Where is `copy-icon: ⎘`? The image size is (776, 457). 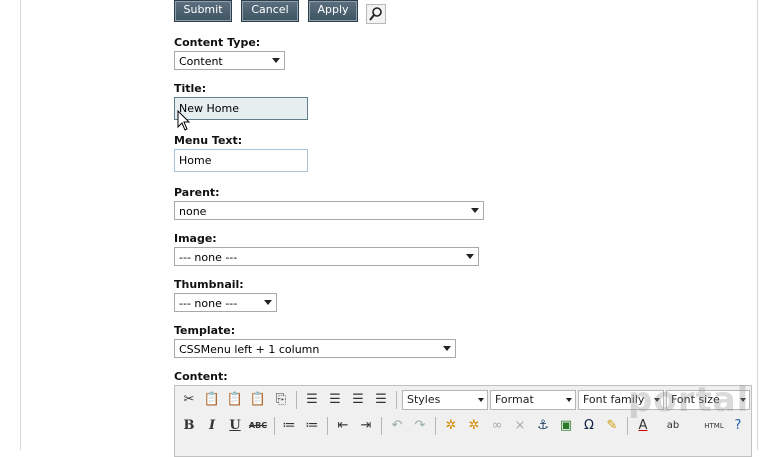 copy-icon: ⎘ is located at coordinates (281, 400).